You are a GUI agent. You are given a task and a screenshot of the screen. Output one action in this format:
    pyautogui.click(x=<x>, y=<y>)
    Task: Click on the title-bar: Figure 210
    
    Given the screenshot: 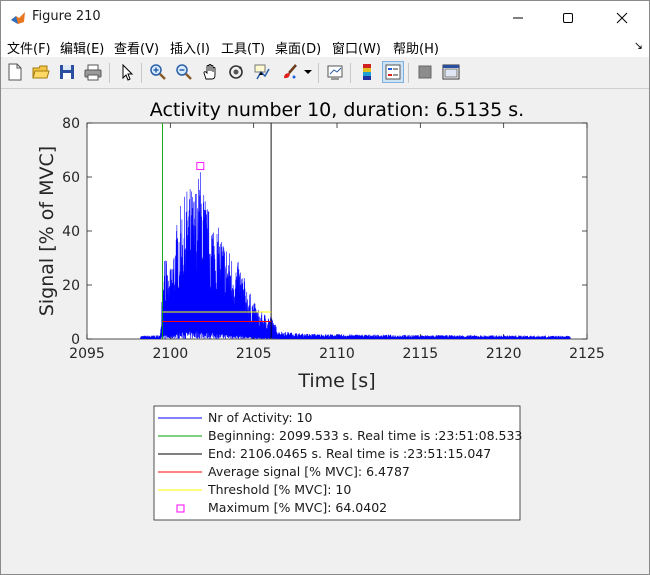 What is the action you would take?
    pyautogui.click(x=325, y=18)
    